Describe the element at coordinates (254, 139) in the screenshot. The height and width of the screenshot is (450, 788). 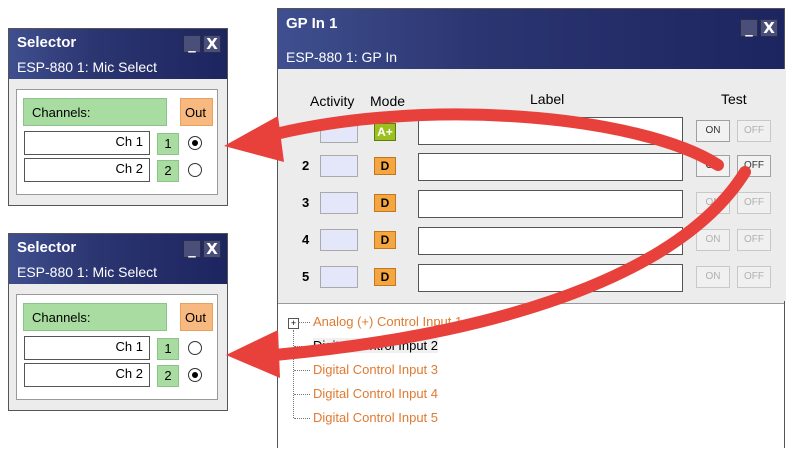
I see `arrow-1-head` at that location.